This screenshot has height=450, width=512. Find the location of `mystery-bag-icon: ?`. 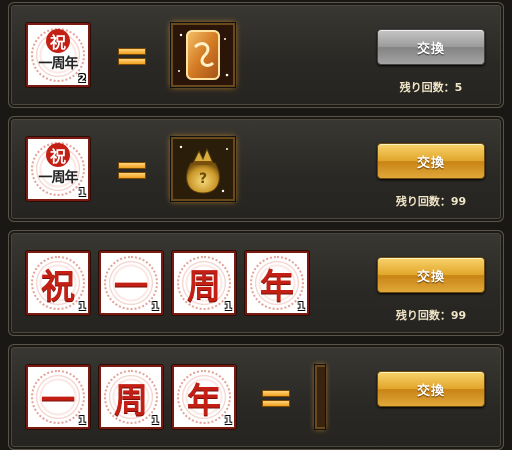

mystery-bag-icon: ? is located at coordinates (203, 169).